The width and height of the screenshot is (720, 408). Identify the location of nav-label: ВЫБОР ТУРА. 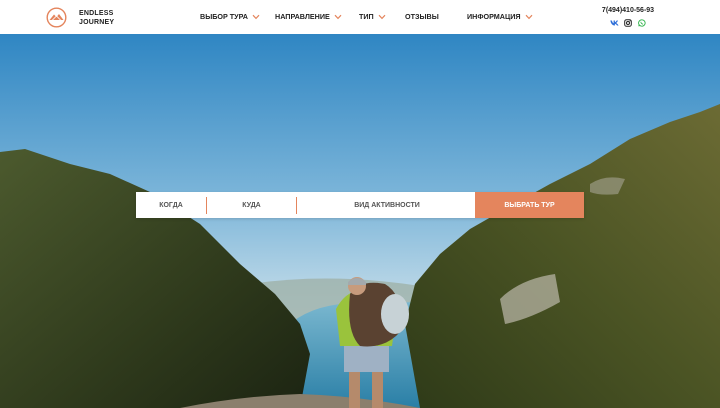
(224, 16).